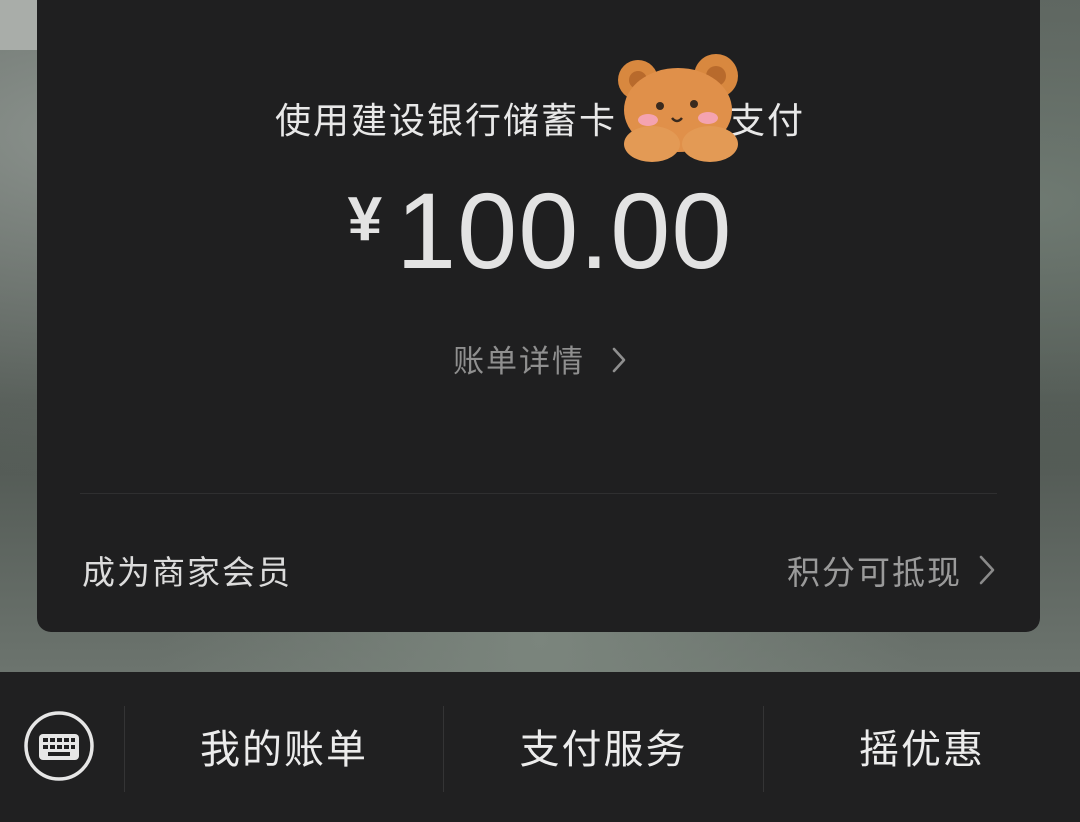 This screenshot has width=1080, height=822. I want to click on bill-details-link: 账单详情, so click(540, 358).